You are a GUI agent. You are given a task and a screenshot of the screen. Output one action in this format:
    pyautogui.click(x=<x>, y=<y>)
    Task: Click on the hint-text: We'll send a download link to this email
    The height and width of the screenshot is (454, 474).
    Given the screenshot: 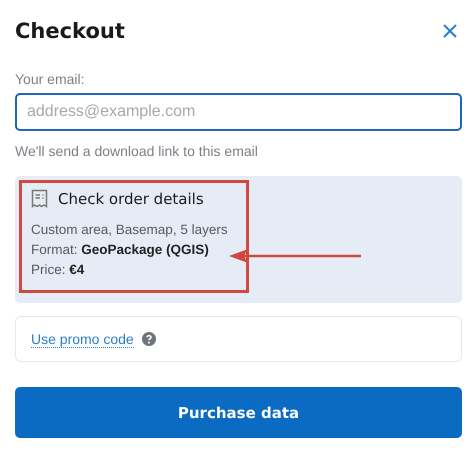 What is the action you would take?
    pyautogui.click(x=137, y=151)
    